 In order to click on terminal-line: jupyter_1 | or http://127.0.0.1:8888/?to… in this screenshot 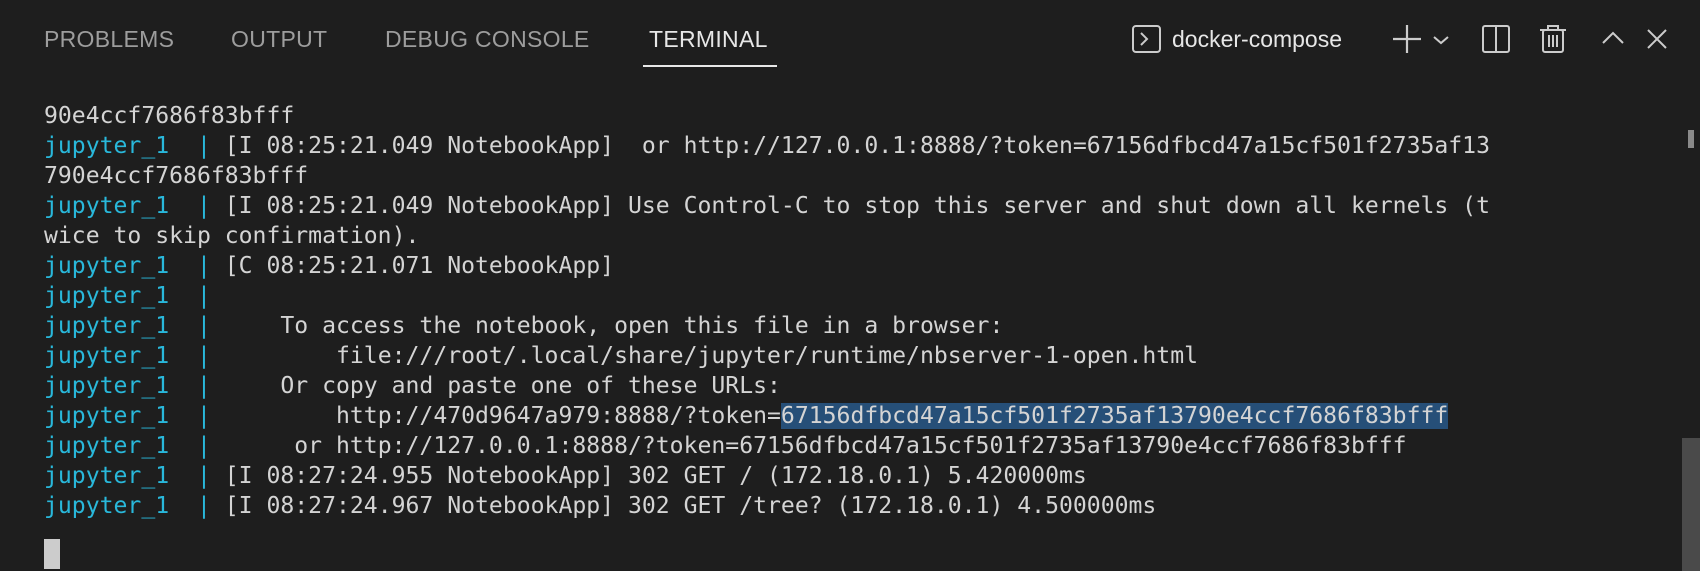, I will do `click(725, 446)`.